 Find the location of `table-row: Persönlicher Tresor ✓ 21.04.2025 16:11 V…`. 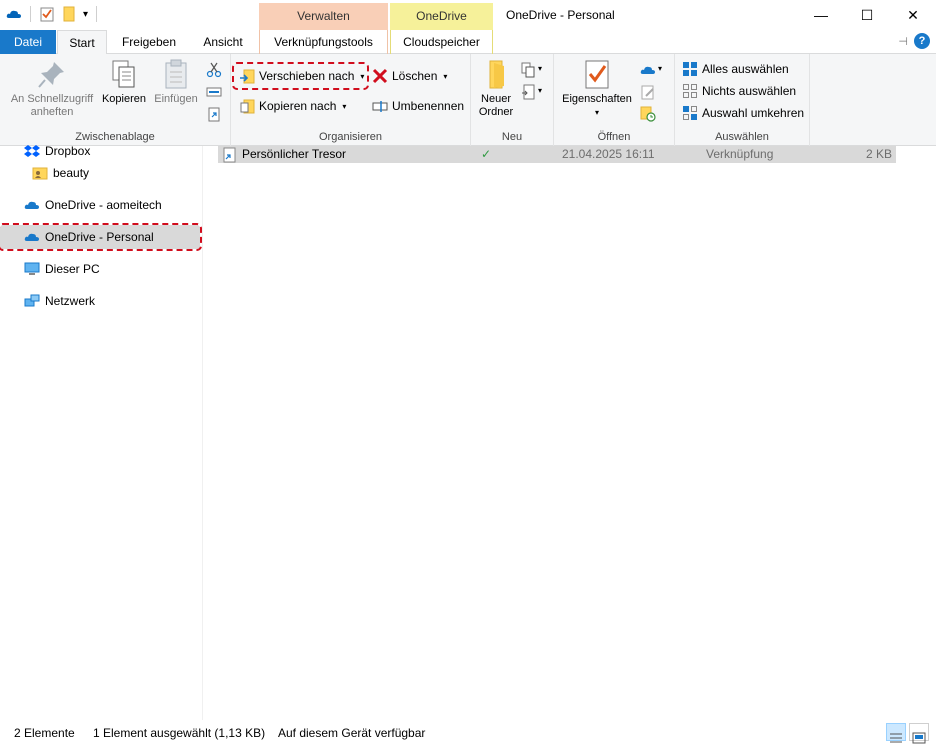

table-row: Persönlicher Tresor ✓ 21.04.2025 16:11 V… is located at coordinates (557, 154).